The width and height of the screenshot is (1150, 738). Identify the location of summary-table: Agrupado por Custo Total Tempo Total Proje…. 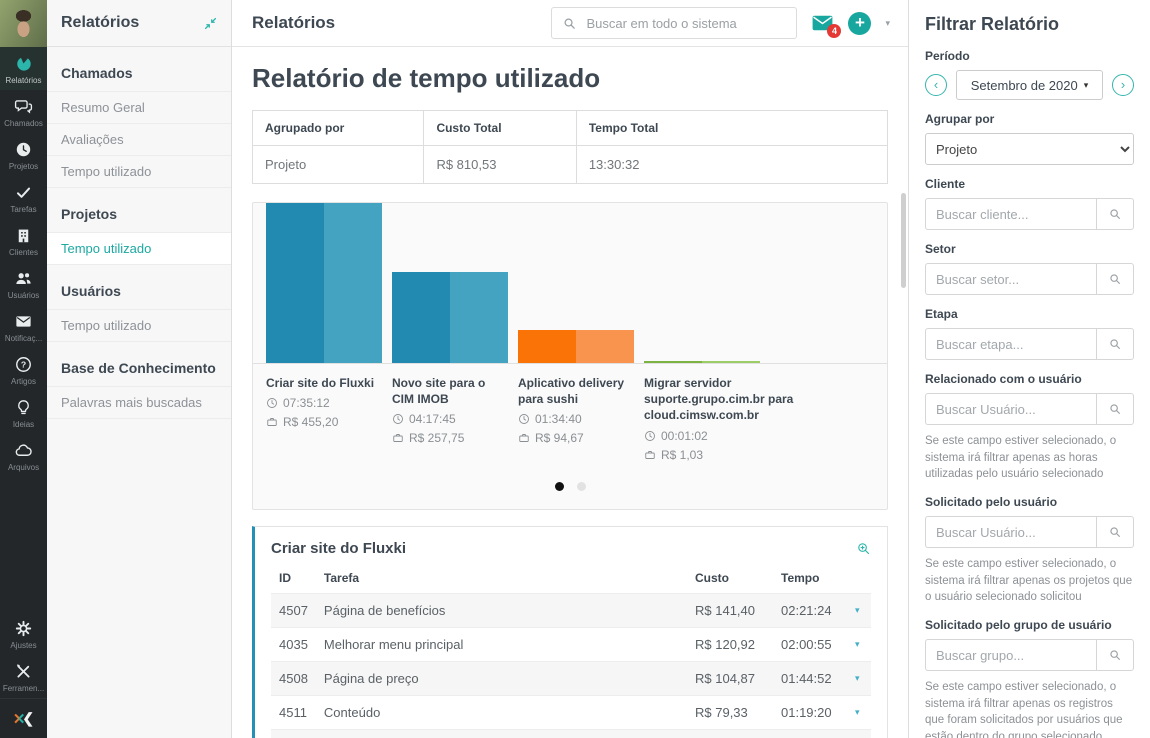
(570, 147).